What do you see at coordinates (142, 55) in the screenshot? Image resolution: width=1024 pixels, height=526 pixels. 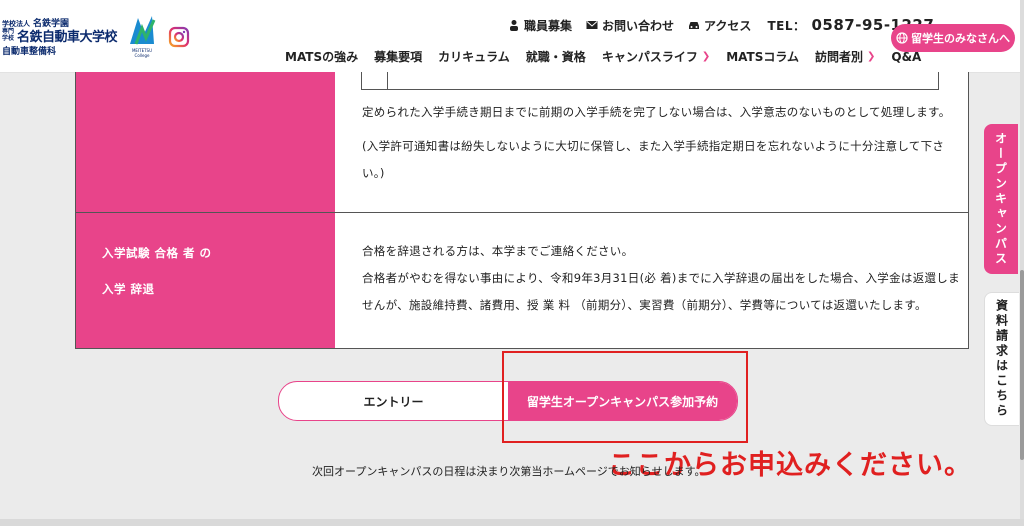 I see `svg-text: College` at bounding box center [142, 55].